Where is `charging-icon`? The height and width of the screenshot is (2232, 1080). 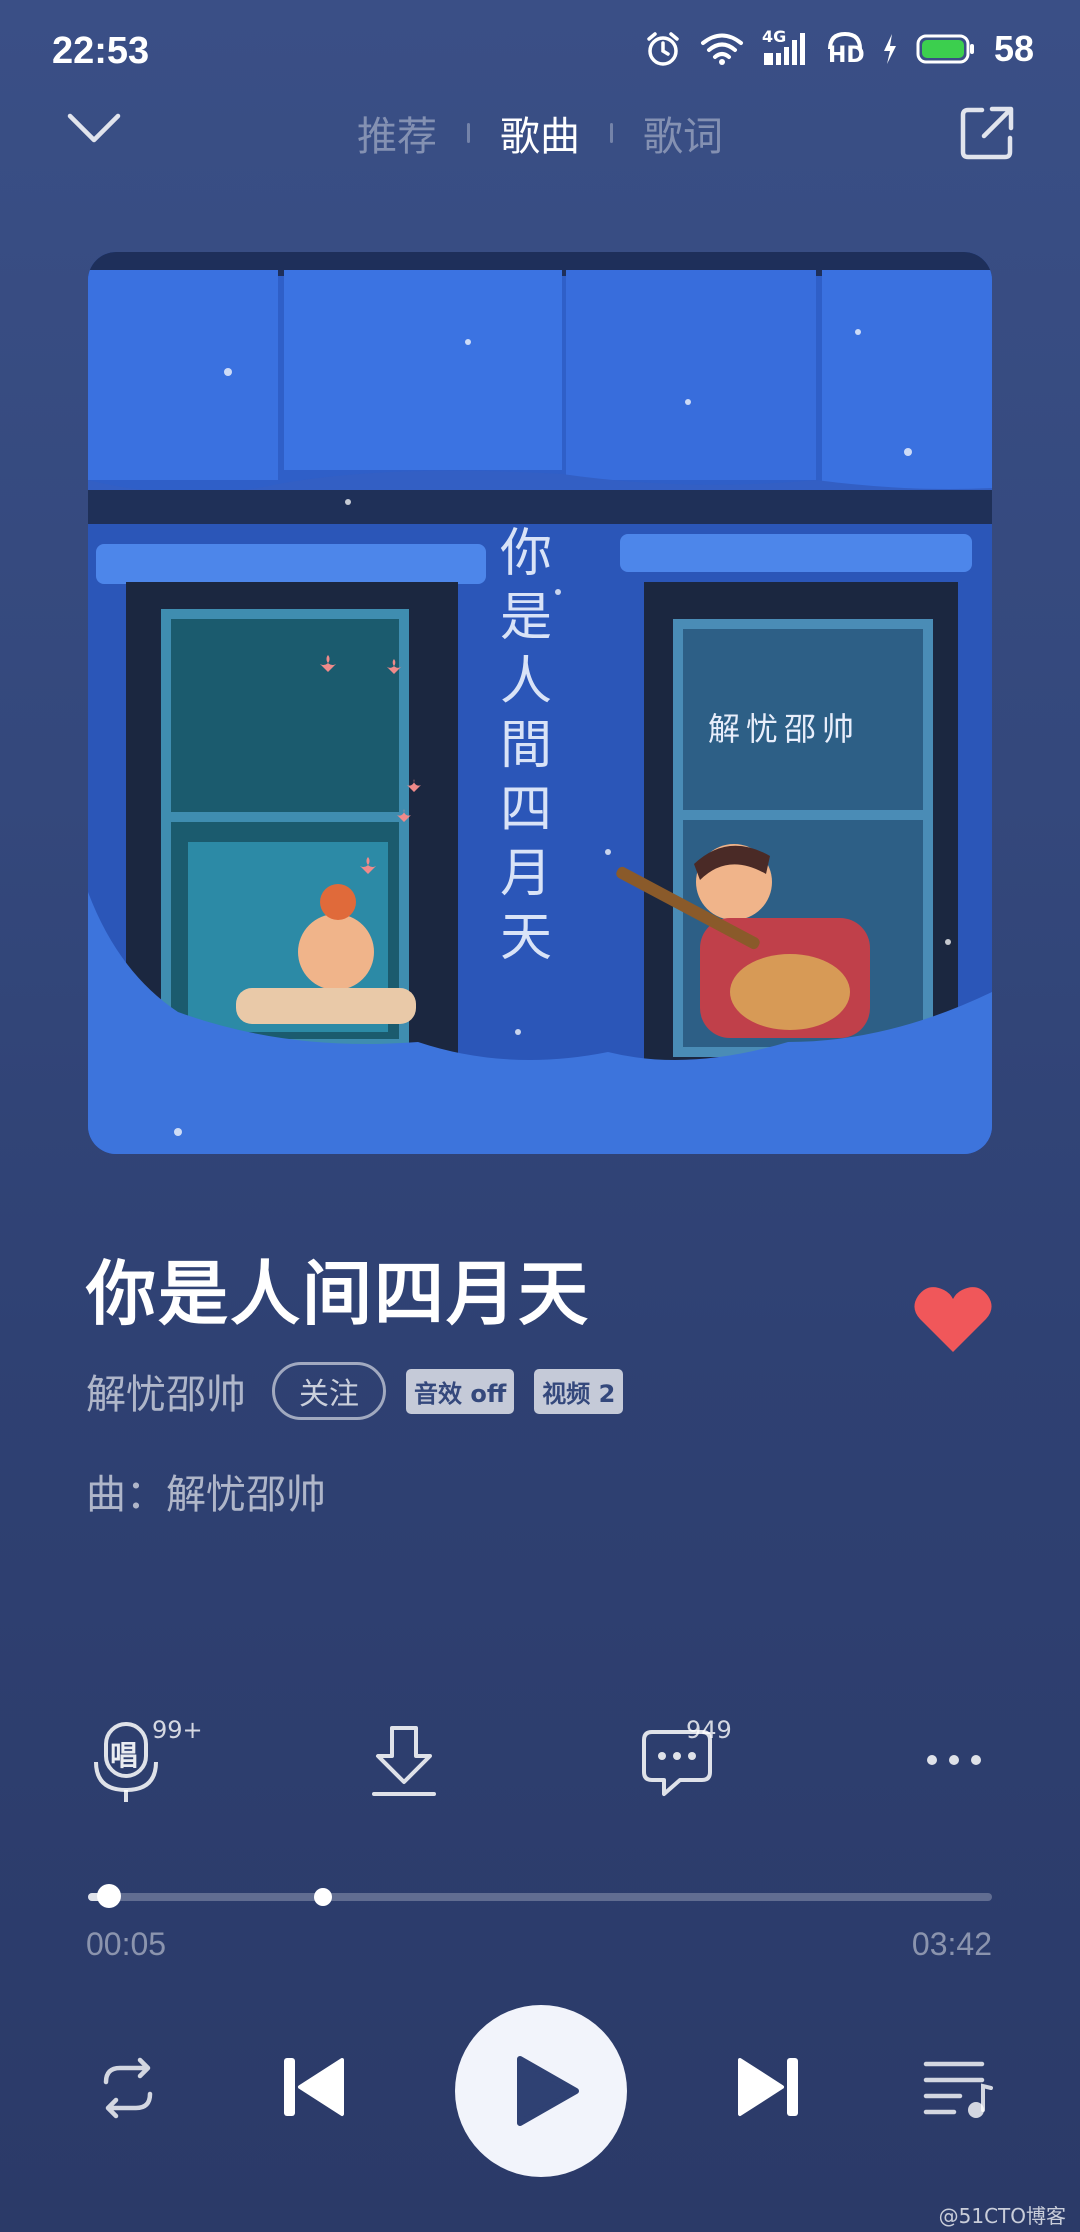 charging-icon is located at coordinates (889, 49).